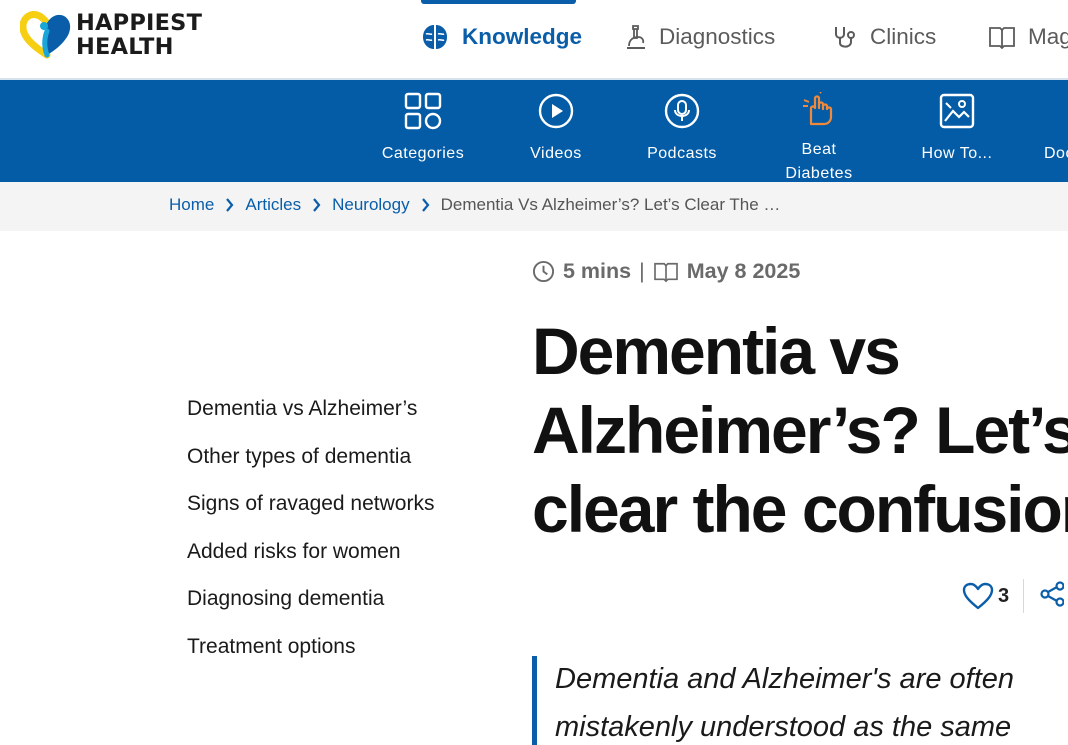 The image size is (1068, 745). I want to click on microscope-icon, so click(636, 37).